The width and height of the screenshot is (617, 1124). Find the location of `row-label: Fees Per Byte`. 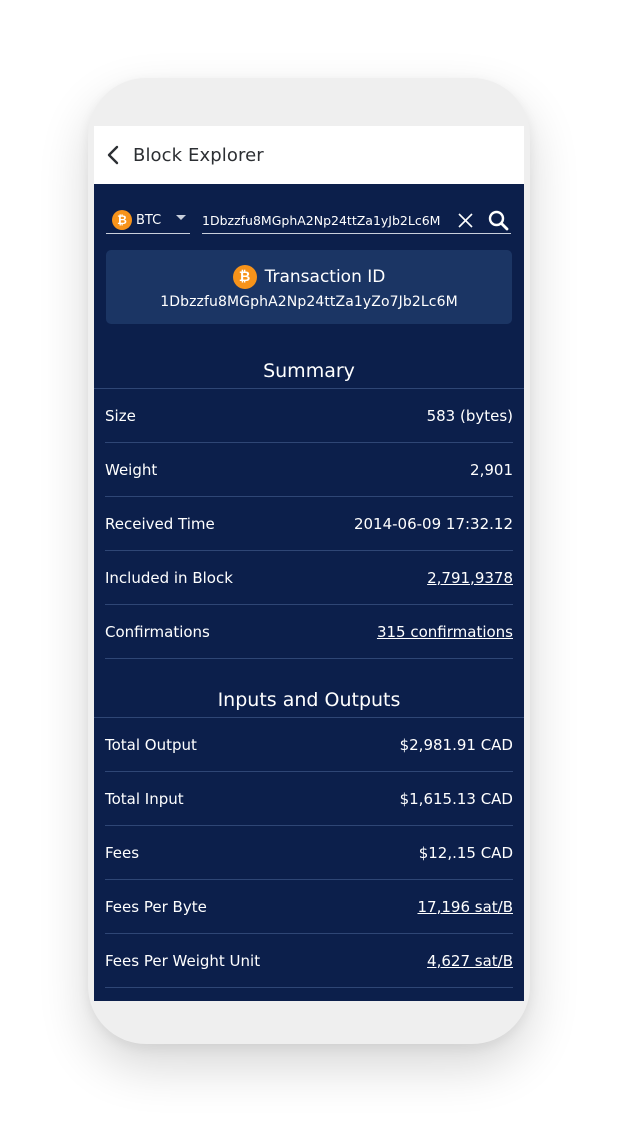

row-label: Fees Per Byte is located at coordinates (156, 906).